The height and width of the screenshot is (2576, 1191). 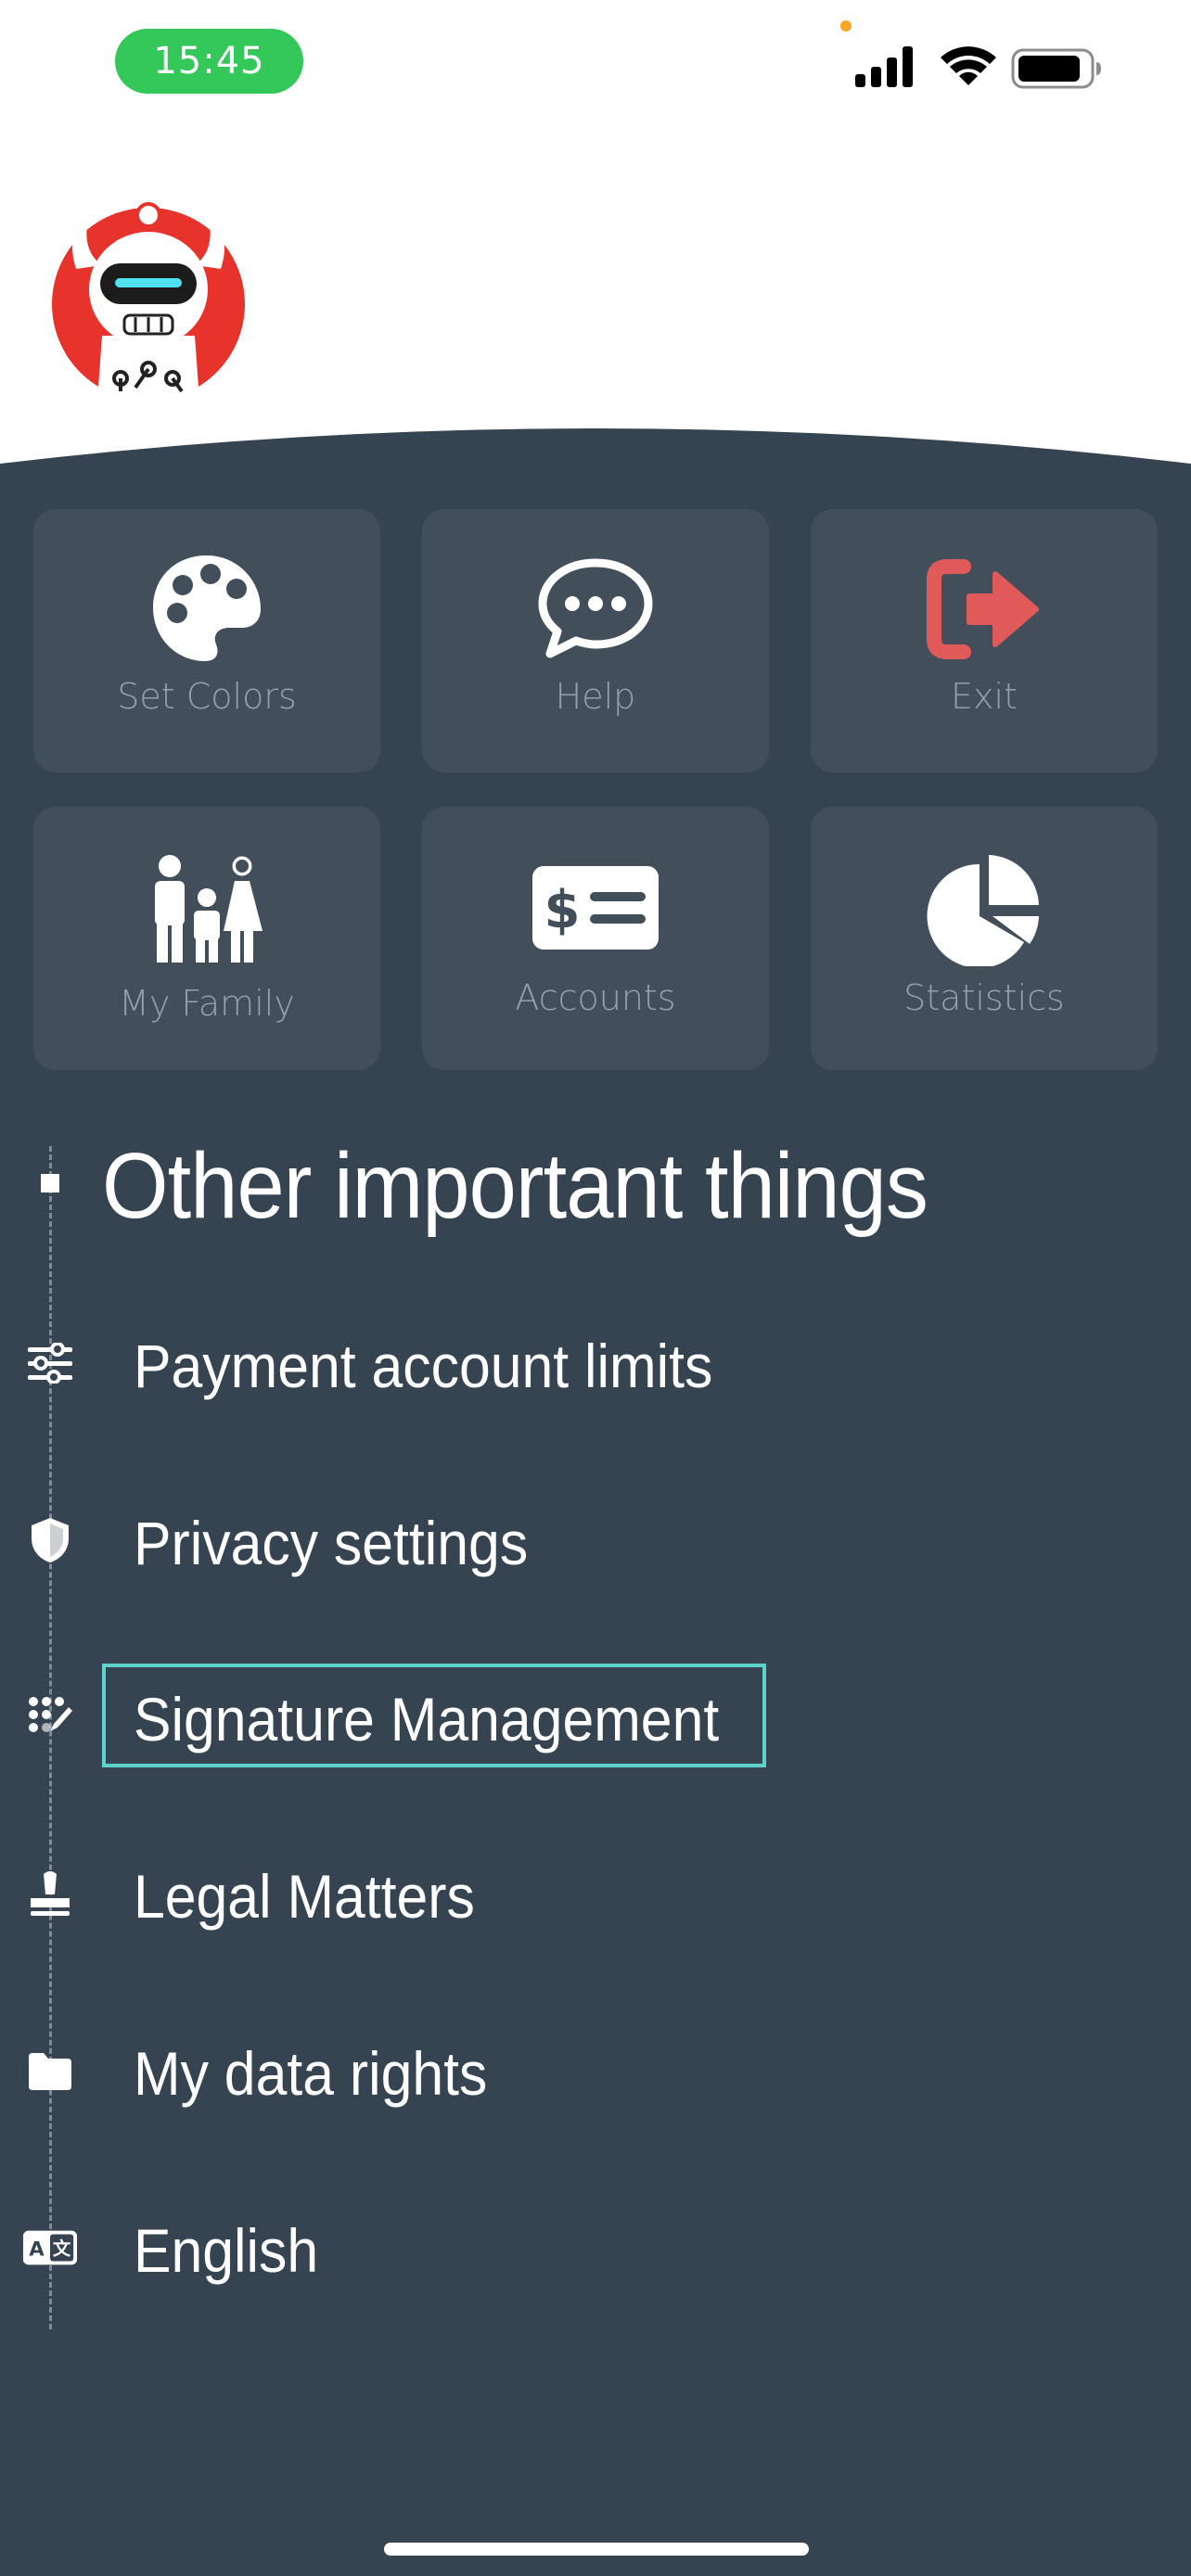 I want to click on pie-chart-icon, so click(x=983, y=910).